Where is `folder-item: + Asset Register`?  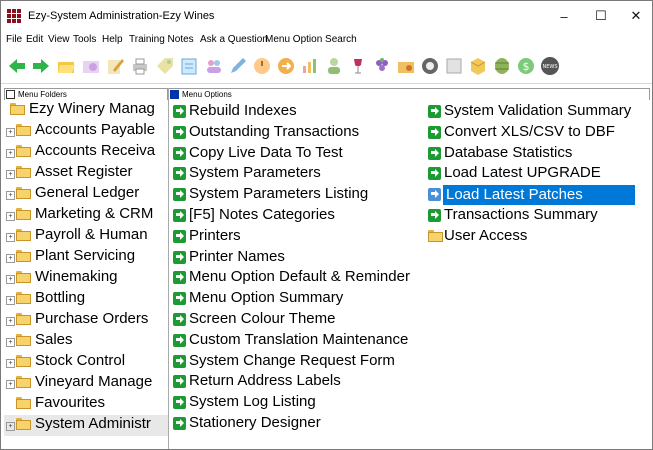
folder-item: + Asset Register is located at coordinates (86, 173).